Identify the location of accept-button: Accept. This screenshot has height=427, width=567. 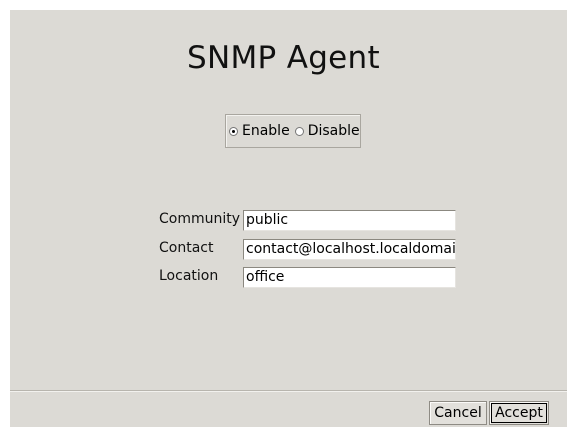
(519, 413).